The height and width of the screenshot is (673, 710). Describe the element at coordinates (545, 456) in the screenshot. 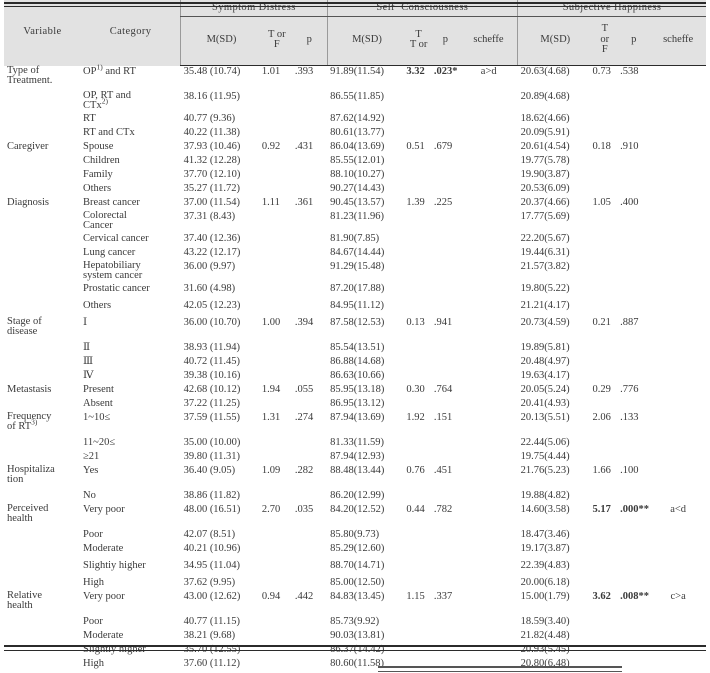

I see `cell-sh-msd: 19.75(4.44)` at that location.